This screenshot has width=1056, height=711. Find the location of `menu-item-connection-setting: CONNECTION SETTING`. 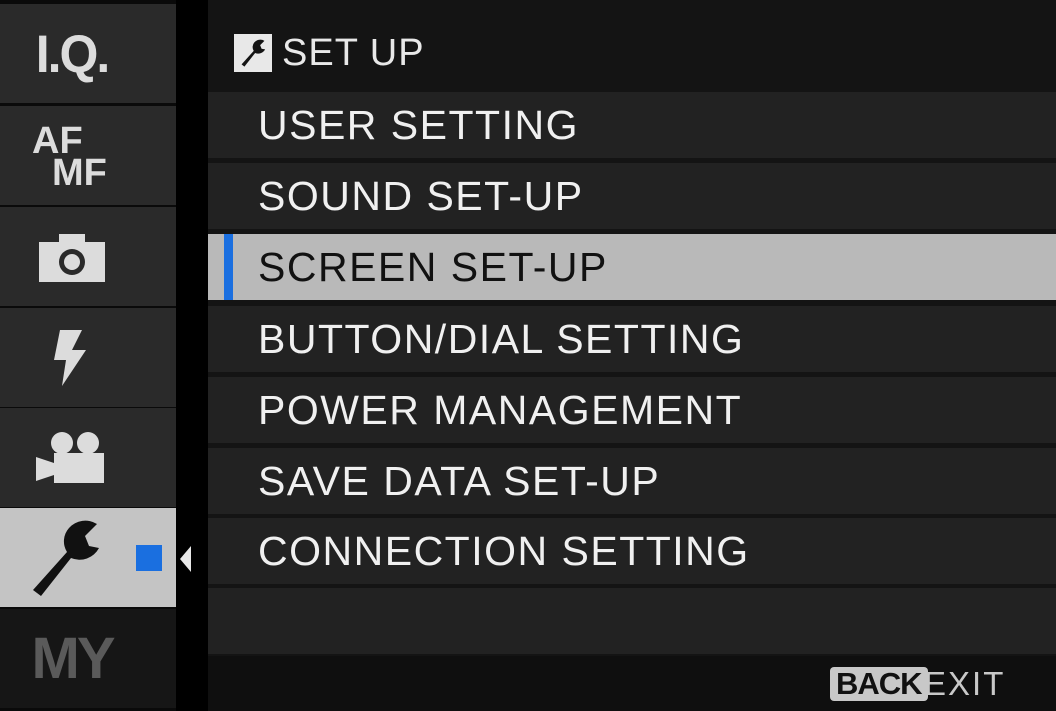

menu-item-connection-setting: CONNECTION SETTING is located at coordinates (632, 551).